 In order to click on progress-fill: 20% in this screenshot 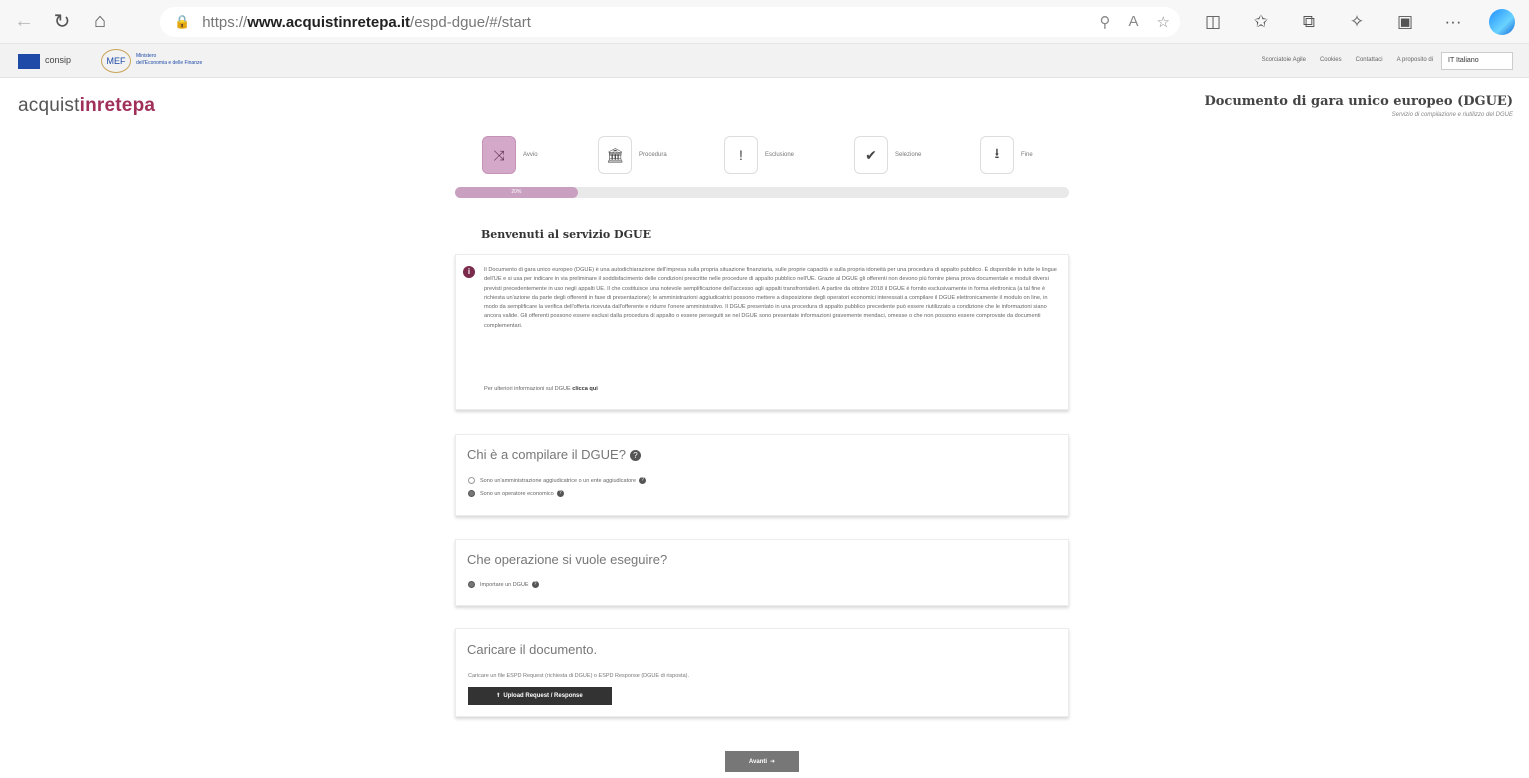, I will do `click(516, 192)`.